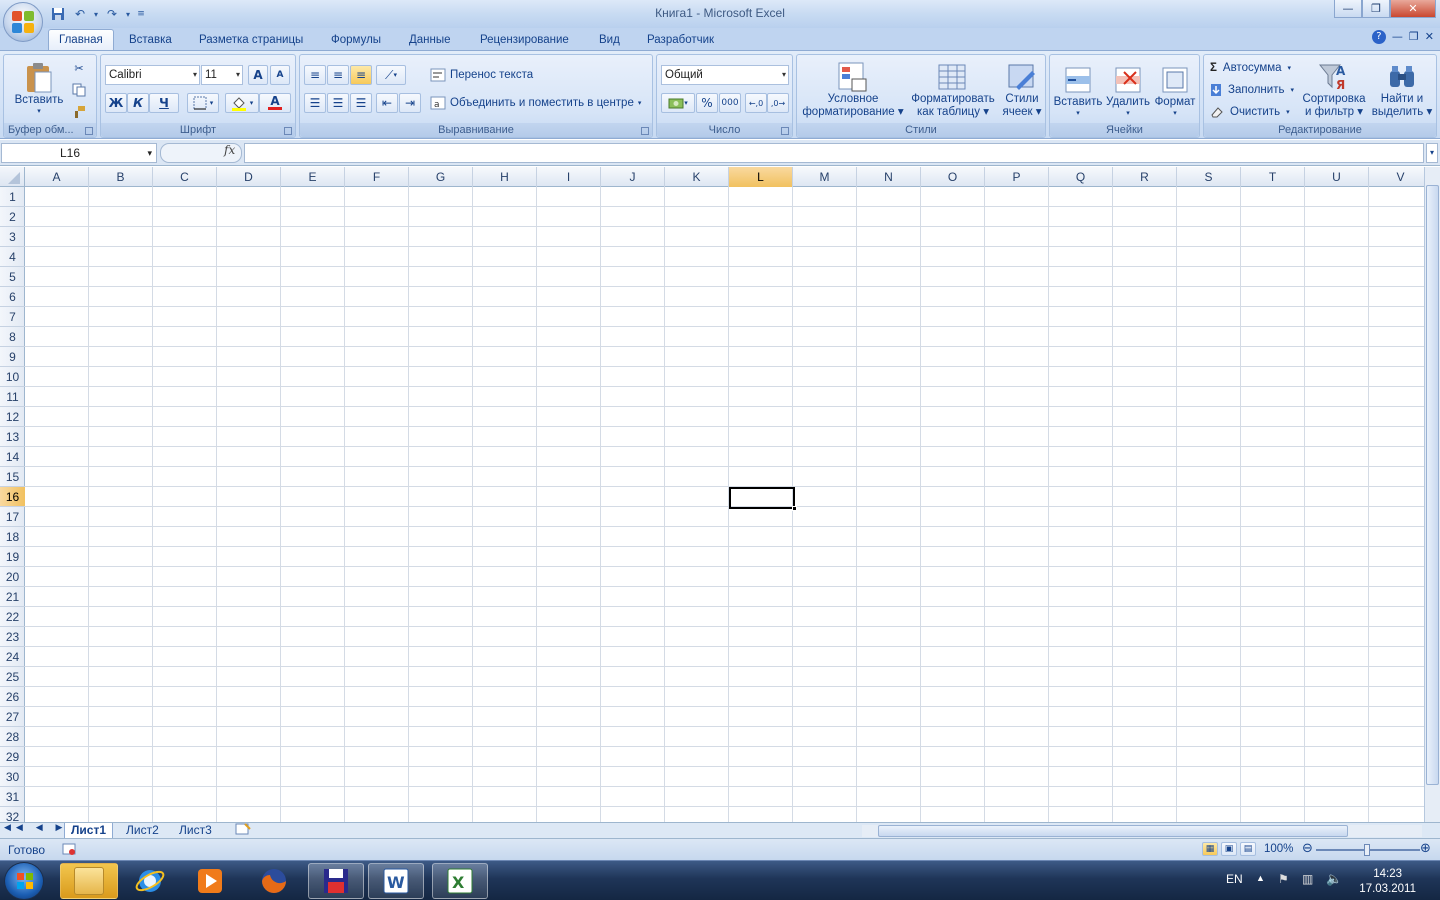 This screenshot has width=1440, height=900. What do you see at coordinates (242, 103) in the screenshot?
I see `fill-color-button: ▾` at bounding box center [242, 103].